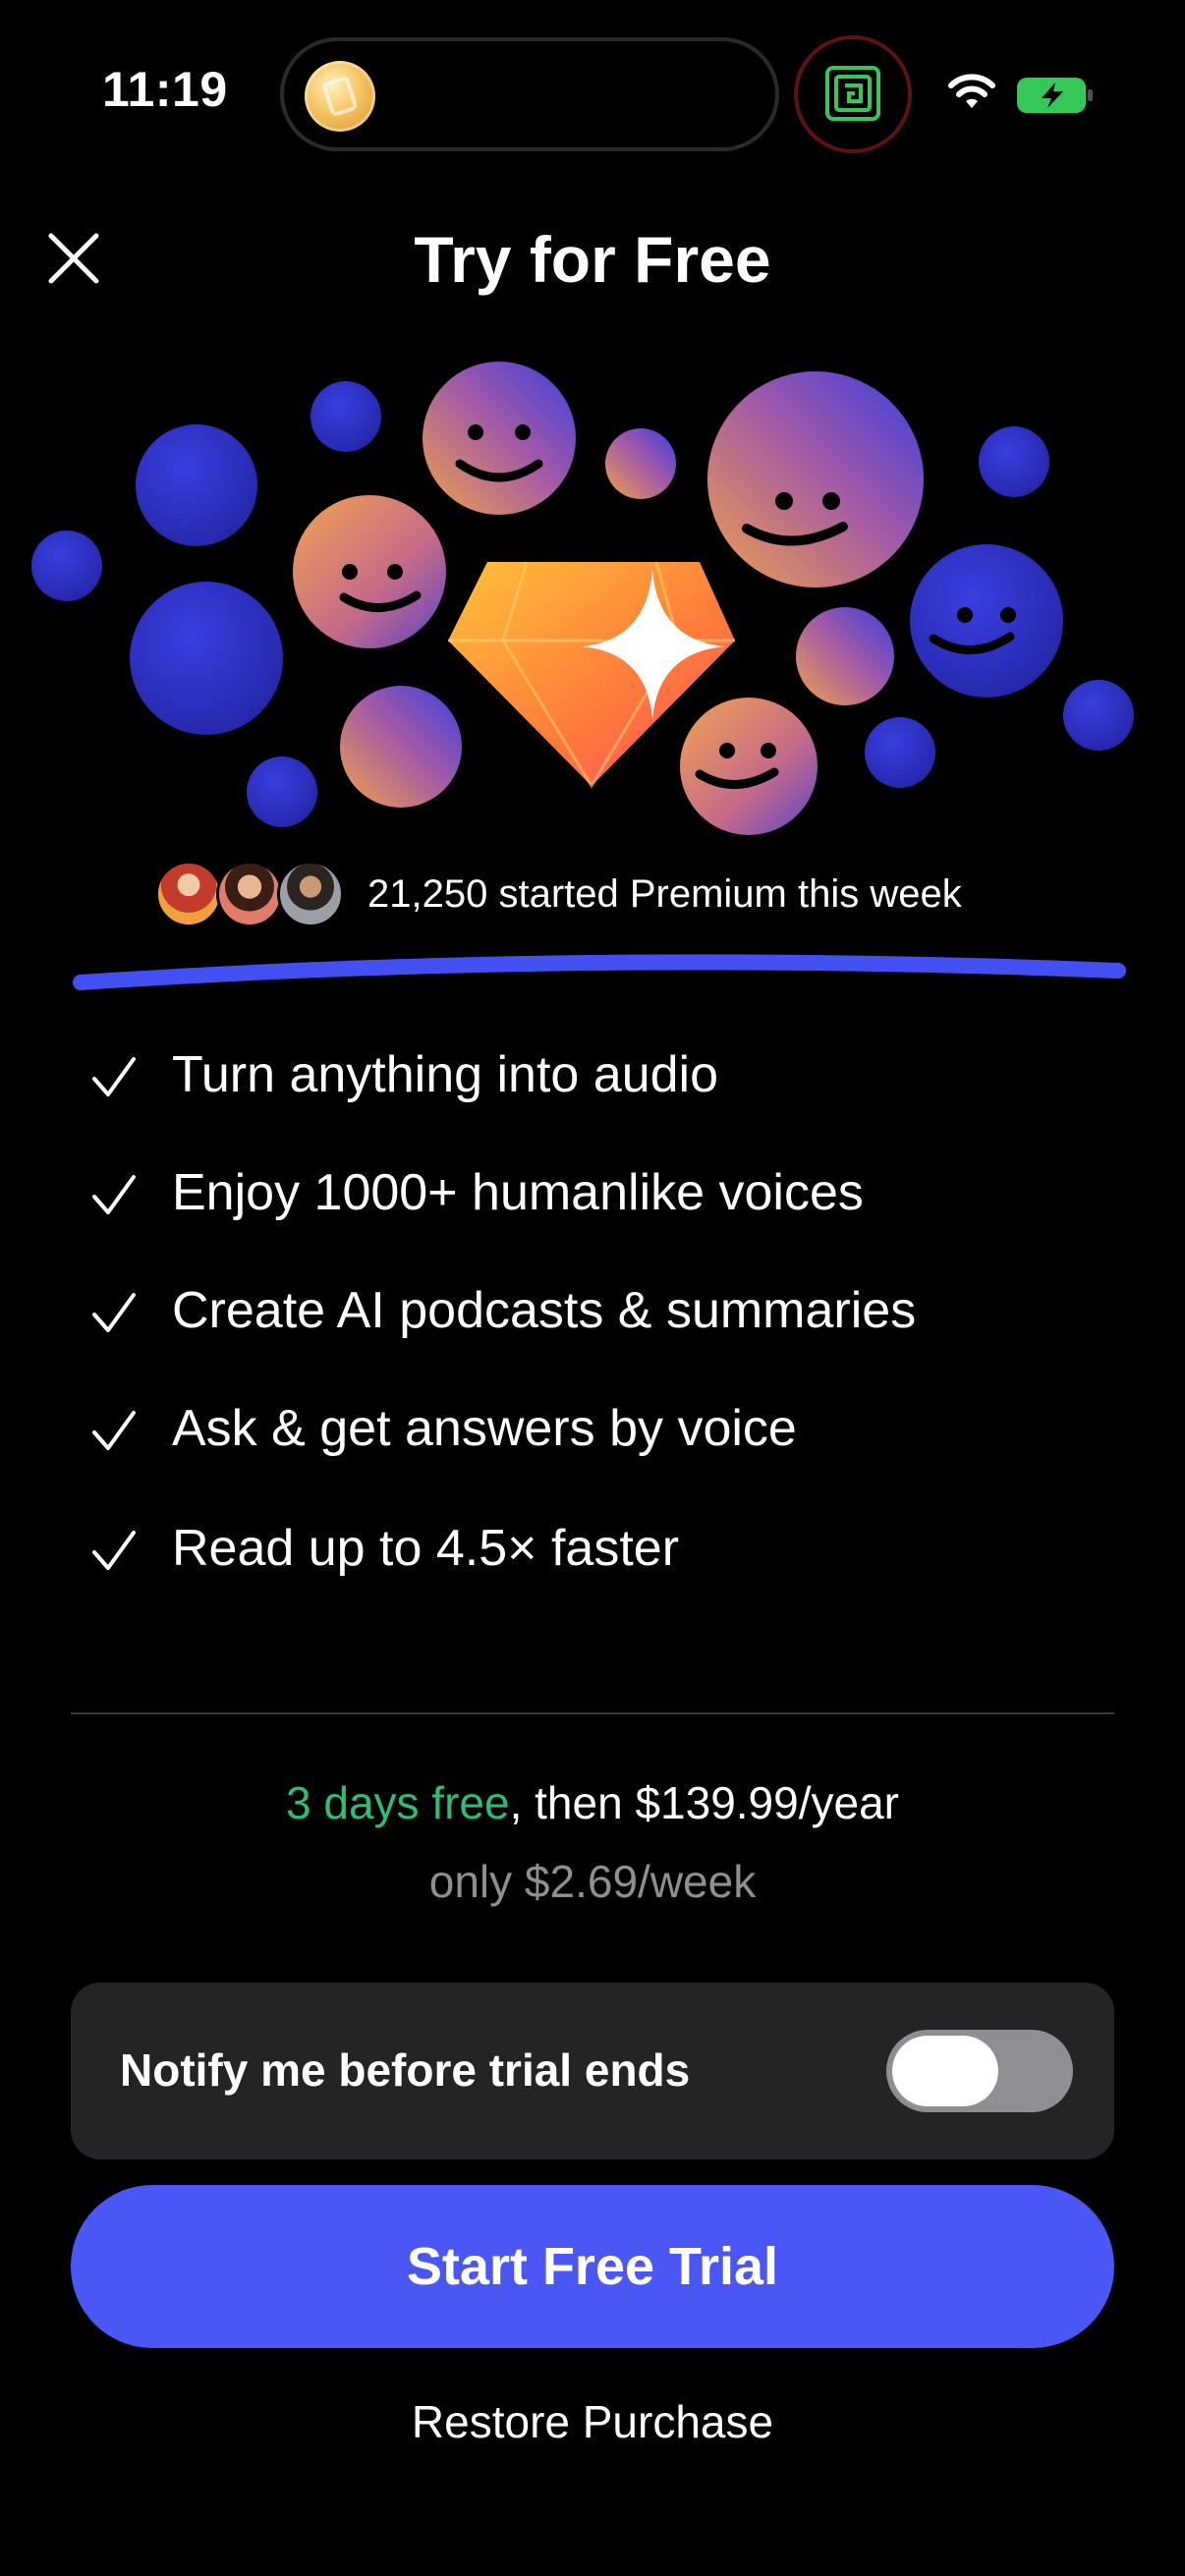 The image size is (1185, 2576). I want to click on feature-item: Turn anything into audio, so click(592, 1078).